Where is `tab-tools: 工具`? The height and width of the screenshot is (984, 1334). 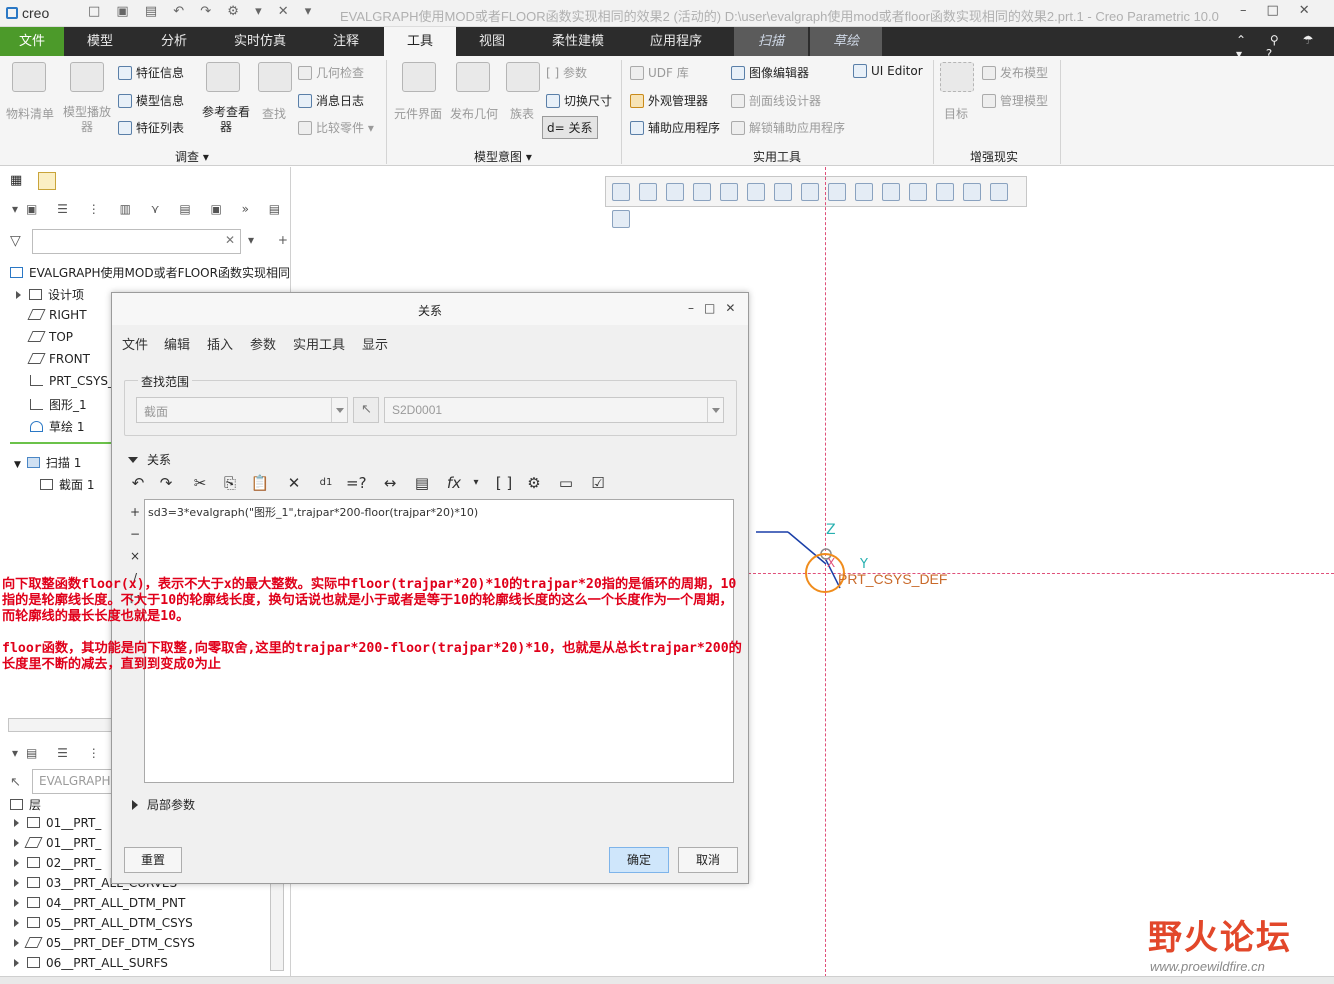
tab-tools: 工具 is located at coordinates (420, 41).